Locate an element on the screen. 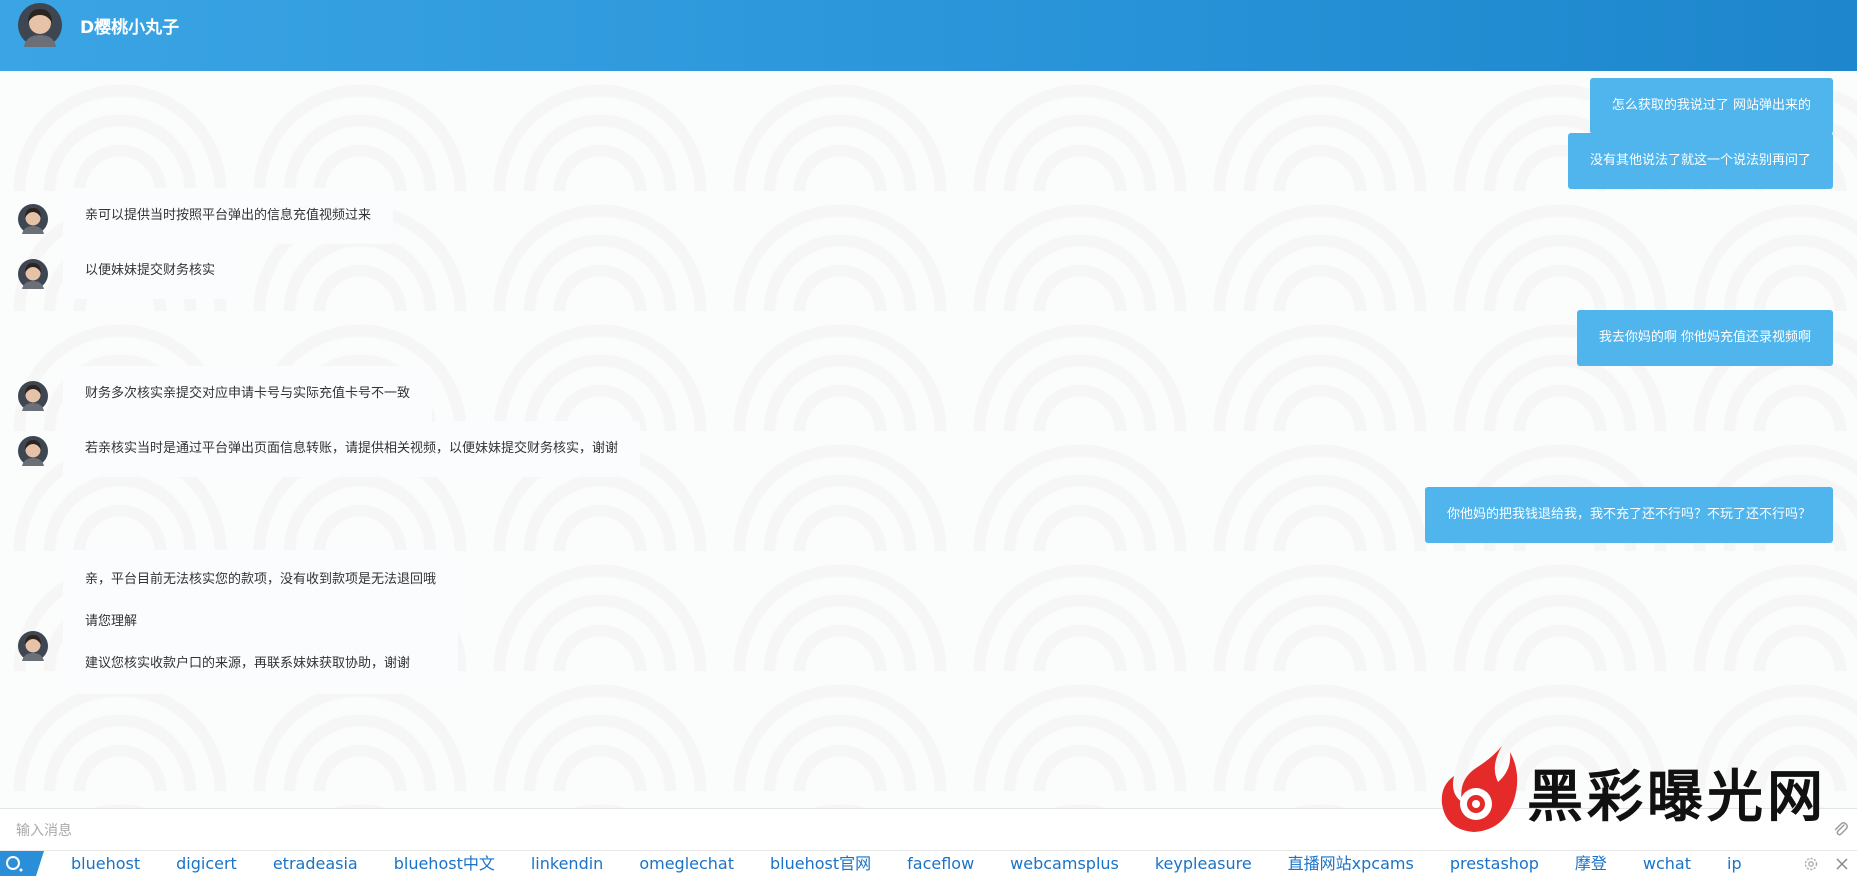 The height and width of the screenshot is (876, 1857). message-incoming: 财务多次核实亲提交对应申请卡号与实际充值卡号不一致 is located at coordinates (248, 394).